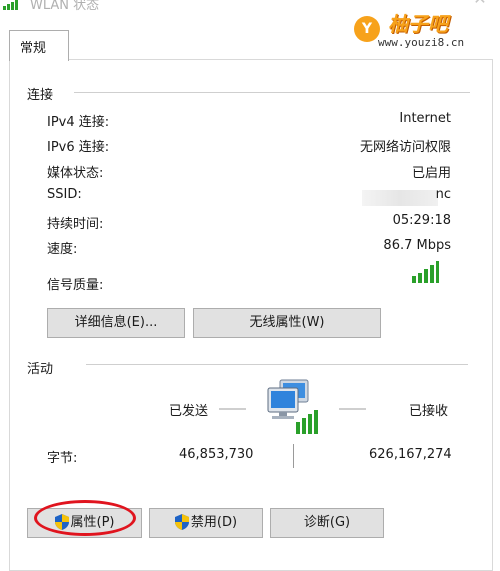 This screenshot has height=571, width=500. I want to click on network-computers-icon, so click(292, 406).